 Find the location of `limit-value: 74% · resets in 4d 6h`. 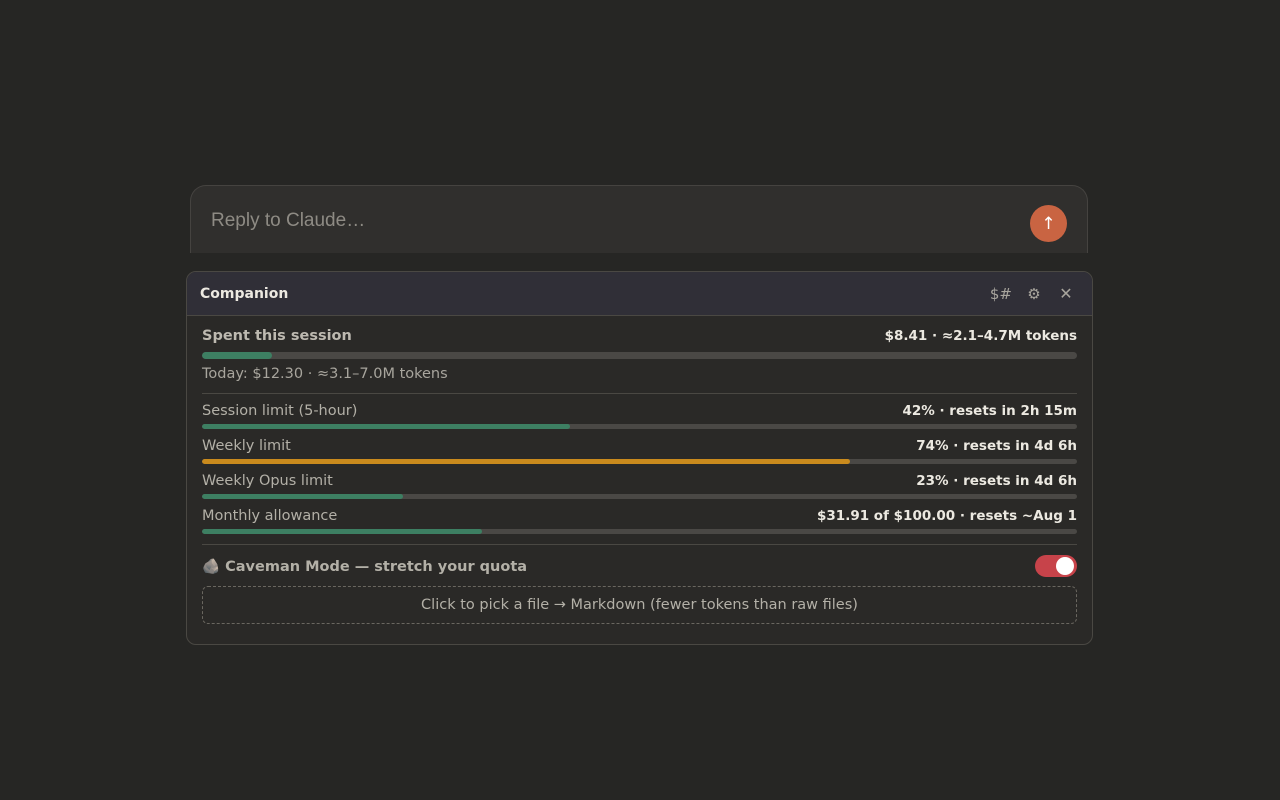

limit-value: 74% · resets in 4d 6h is located at coordinates (996, 446).